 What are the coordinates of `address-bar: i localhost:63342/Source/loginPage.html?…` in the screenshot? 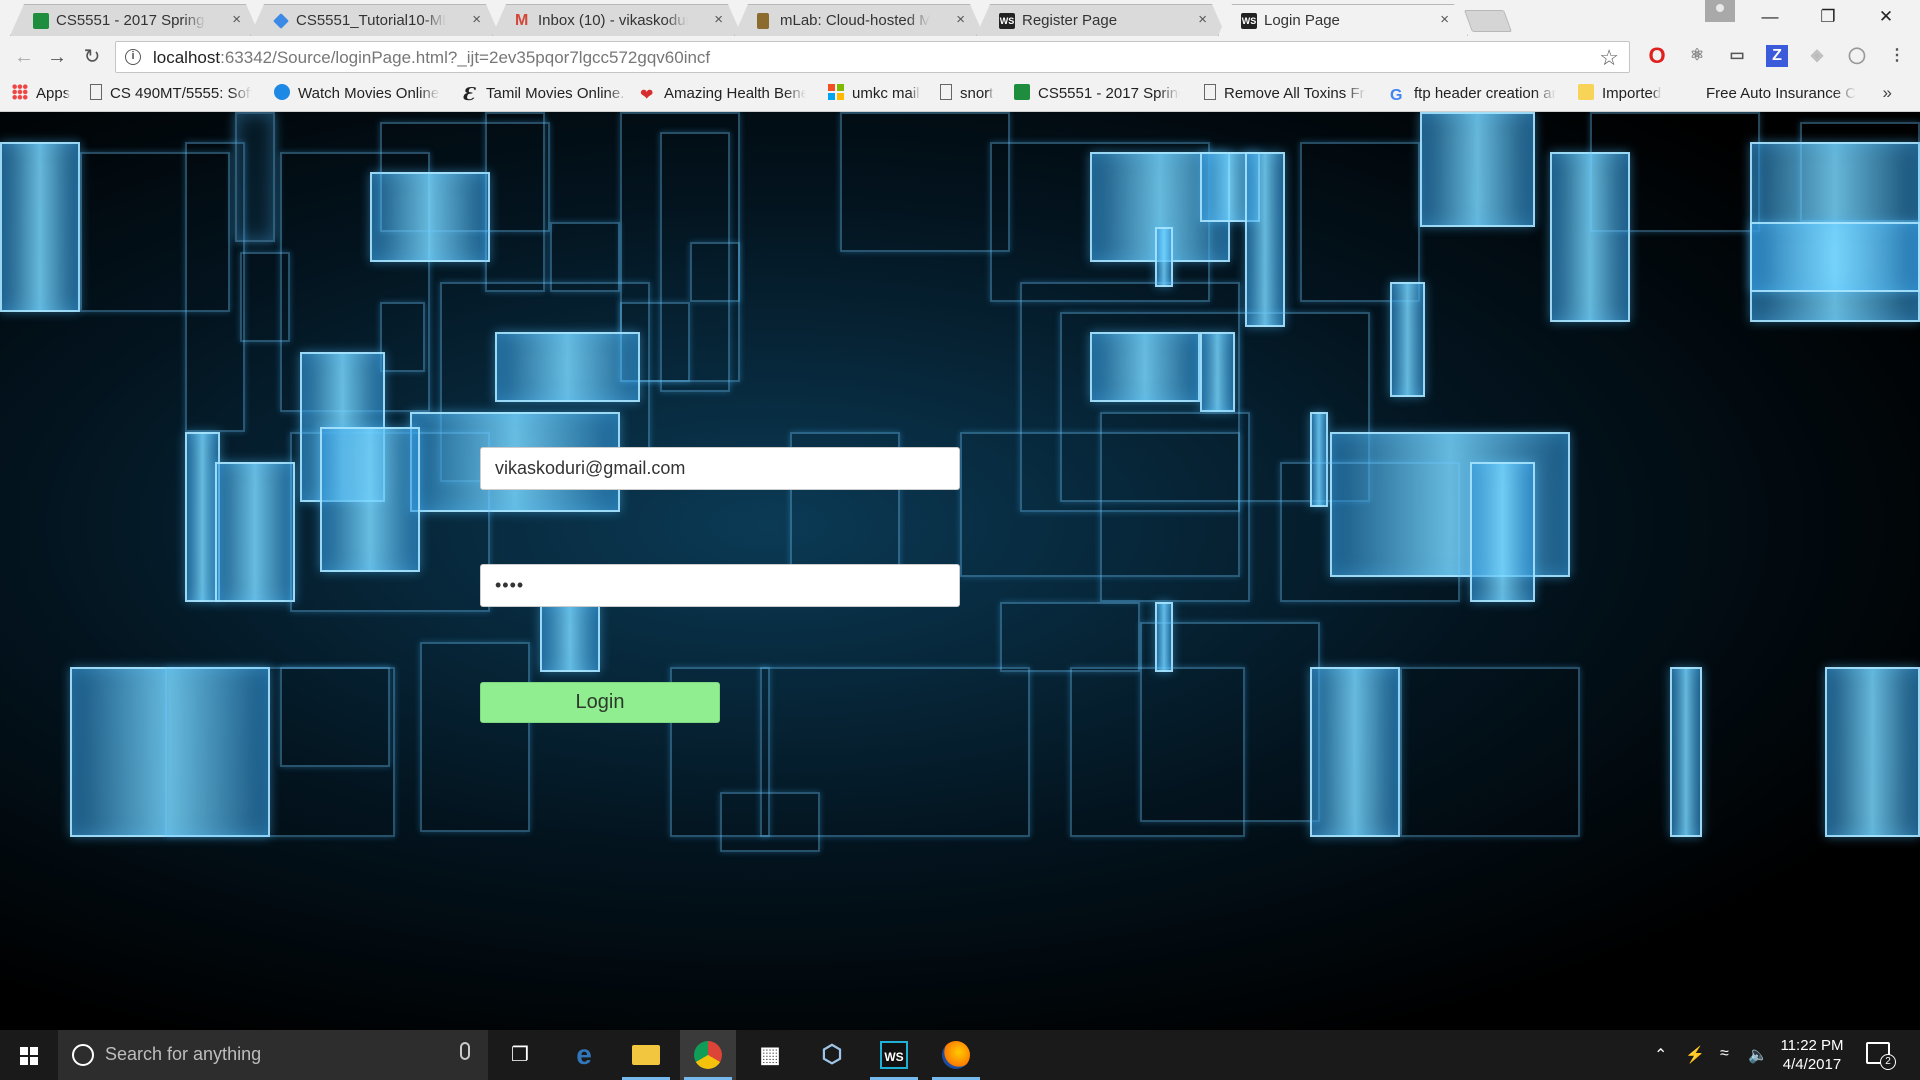 It's located at (872, 57).